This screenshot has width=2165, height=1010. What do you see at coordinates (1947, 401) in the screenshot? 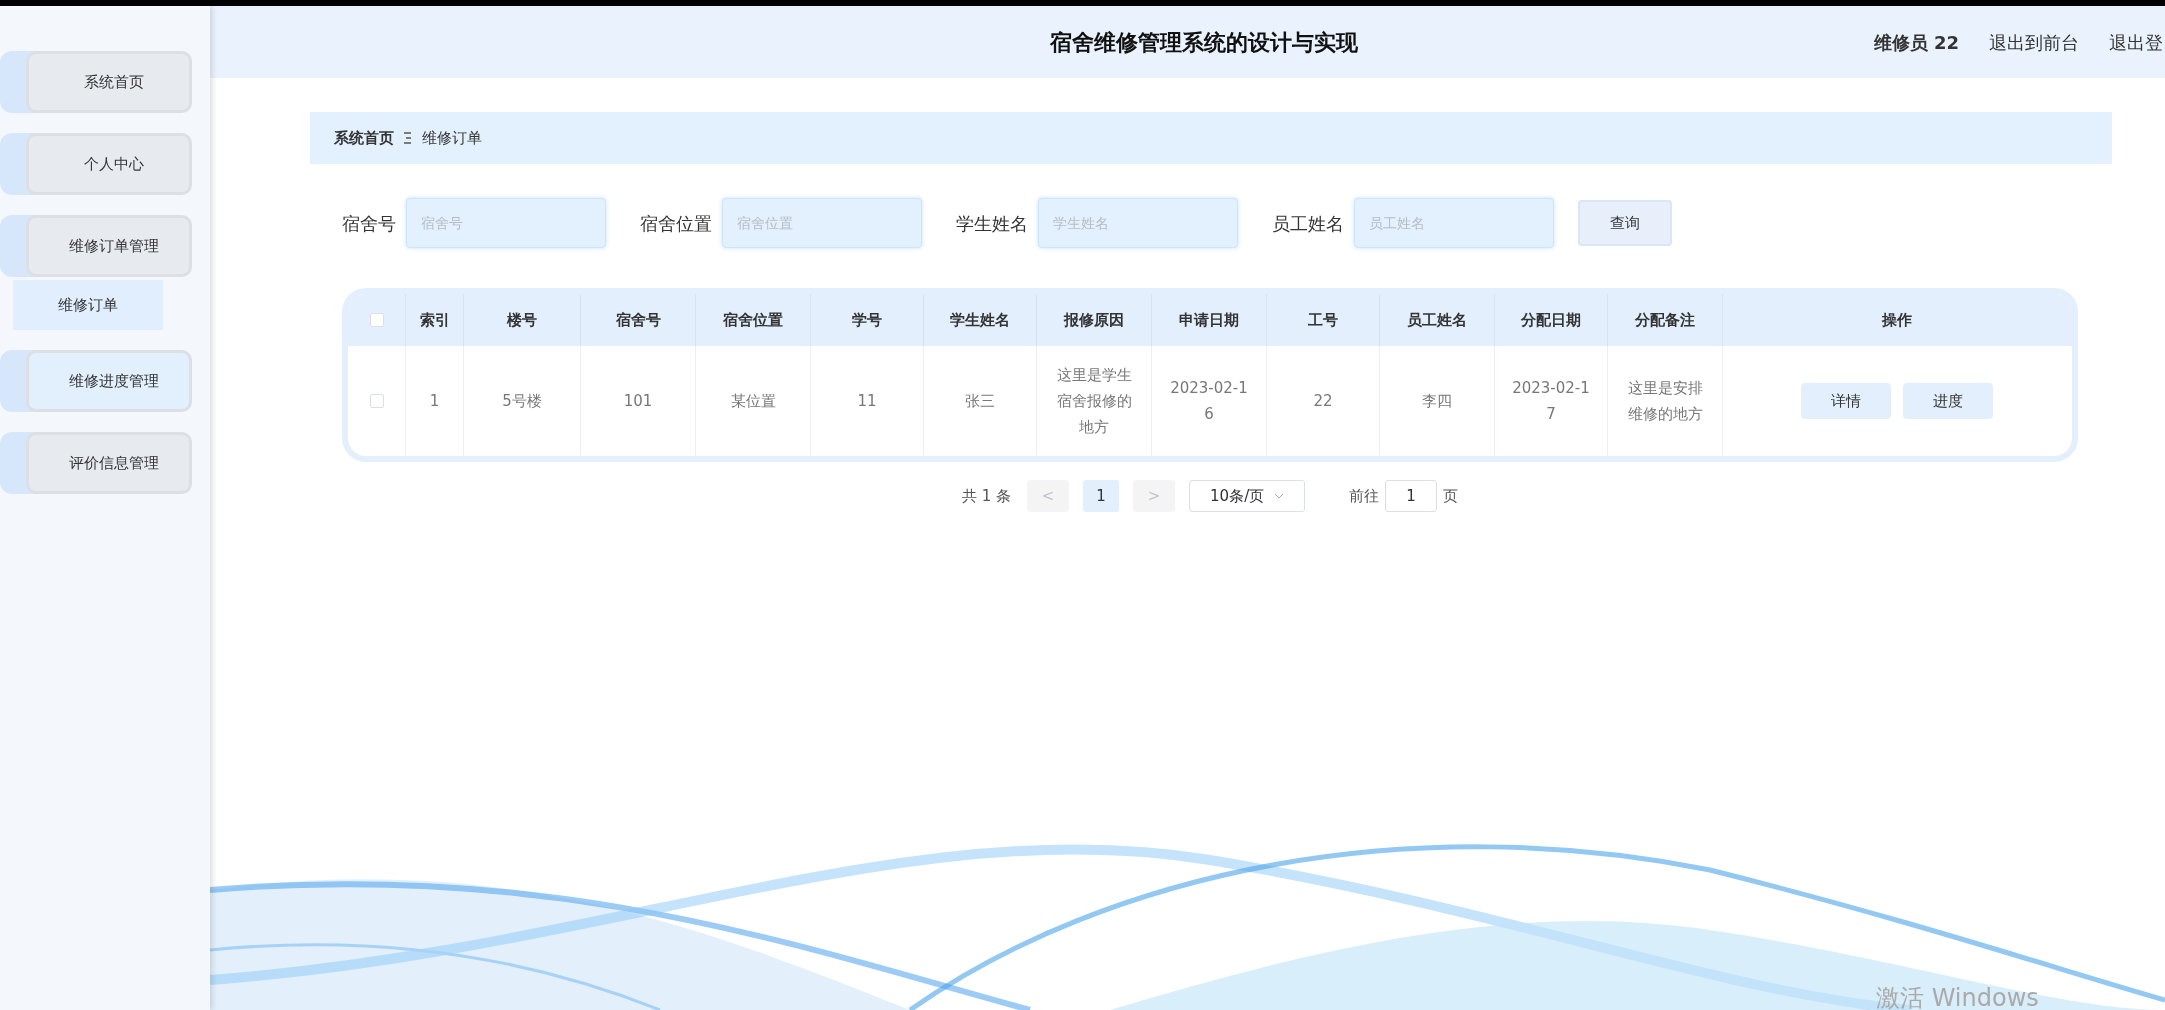
I see `action-button: 进度` at bounding box center [1947, 401].